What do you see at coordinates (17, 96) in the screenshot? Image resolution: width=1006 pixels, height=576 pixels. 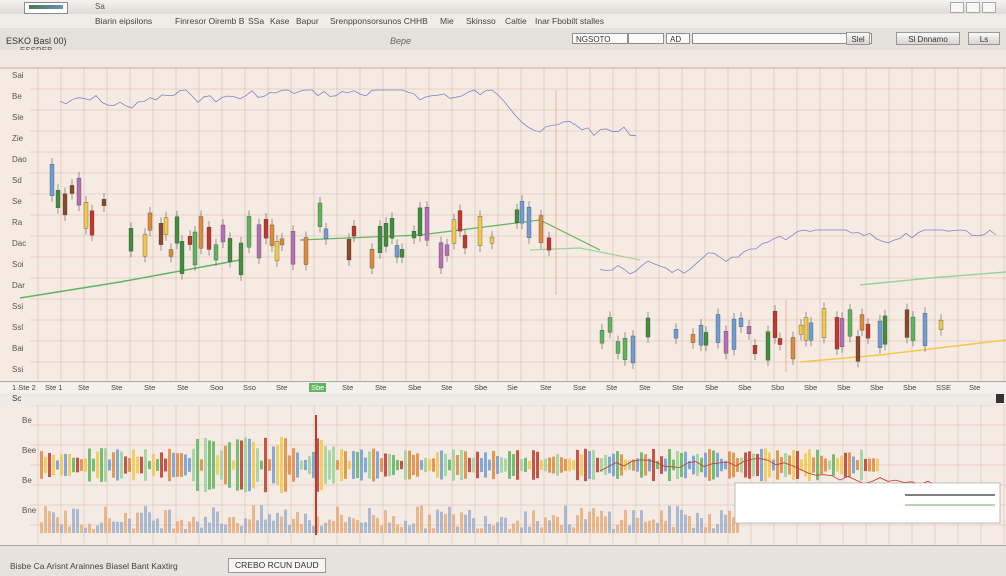 I see `price-axis-label: Be` at bounding box center [17, 96].